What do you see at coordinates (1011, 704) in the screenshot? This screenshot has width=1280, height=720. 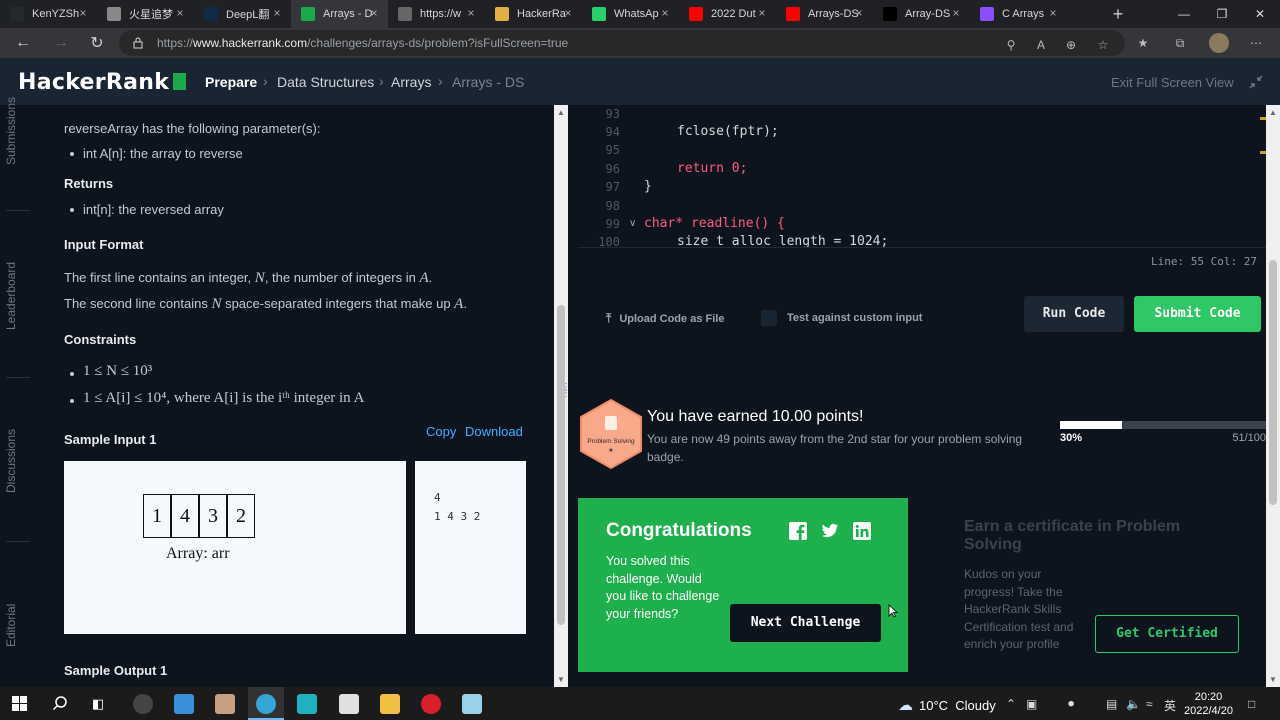 I see `tray-chevron-icon: ⌃` at bounding box center [1011, 704].